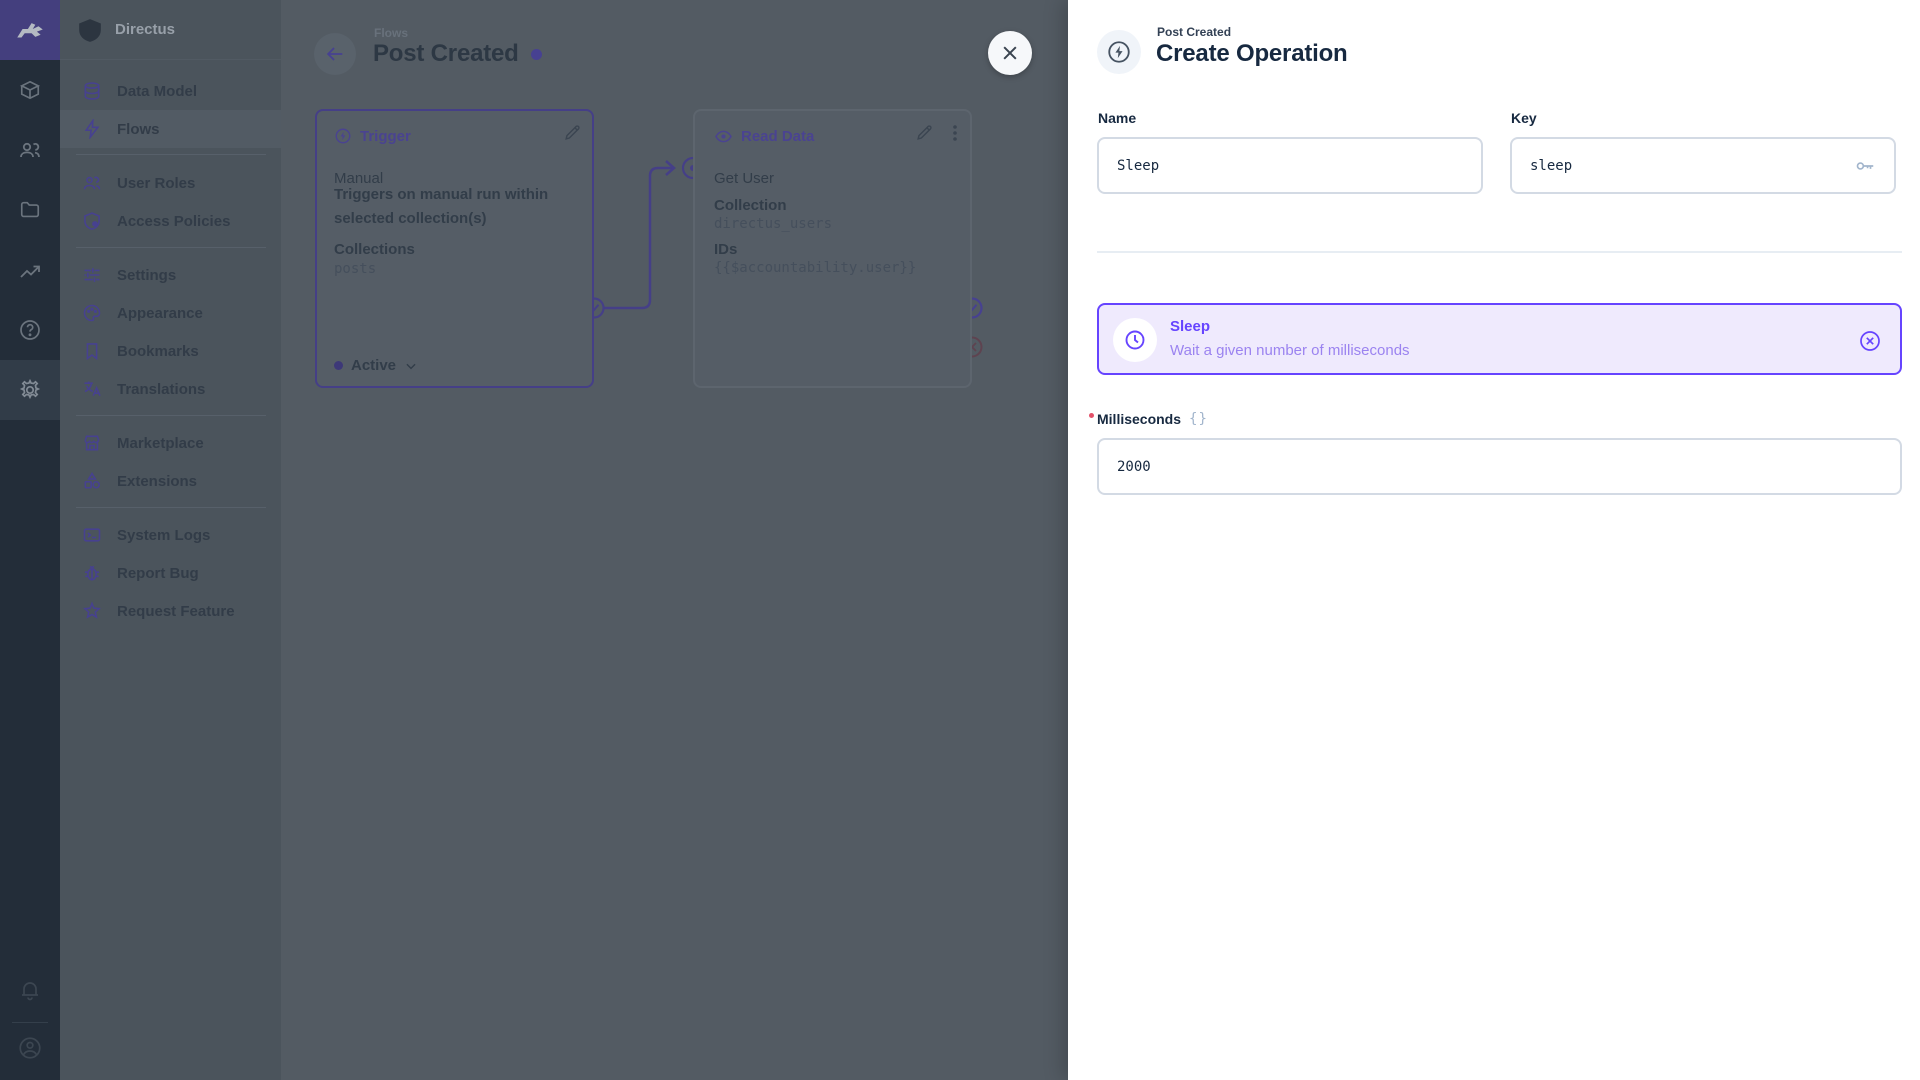  Describe the element at coordinates (1870, 341) in the screenshot. I see `deselect-operation-icon` at that location.